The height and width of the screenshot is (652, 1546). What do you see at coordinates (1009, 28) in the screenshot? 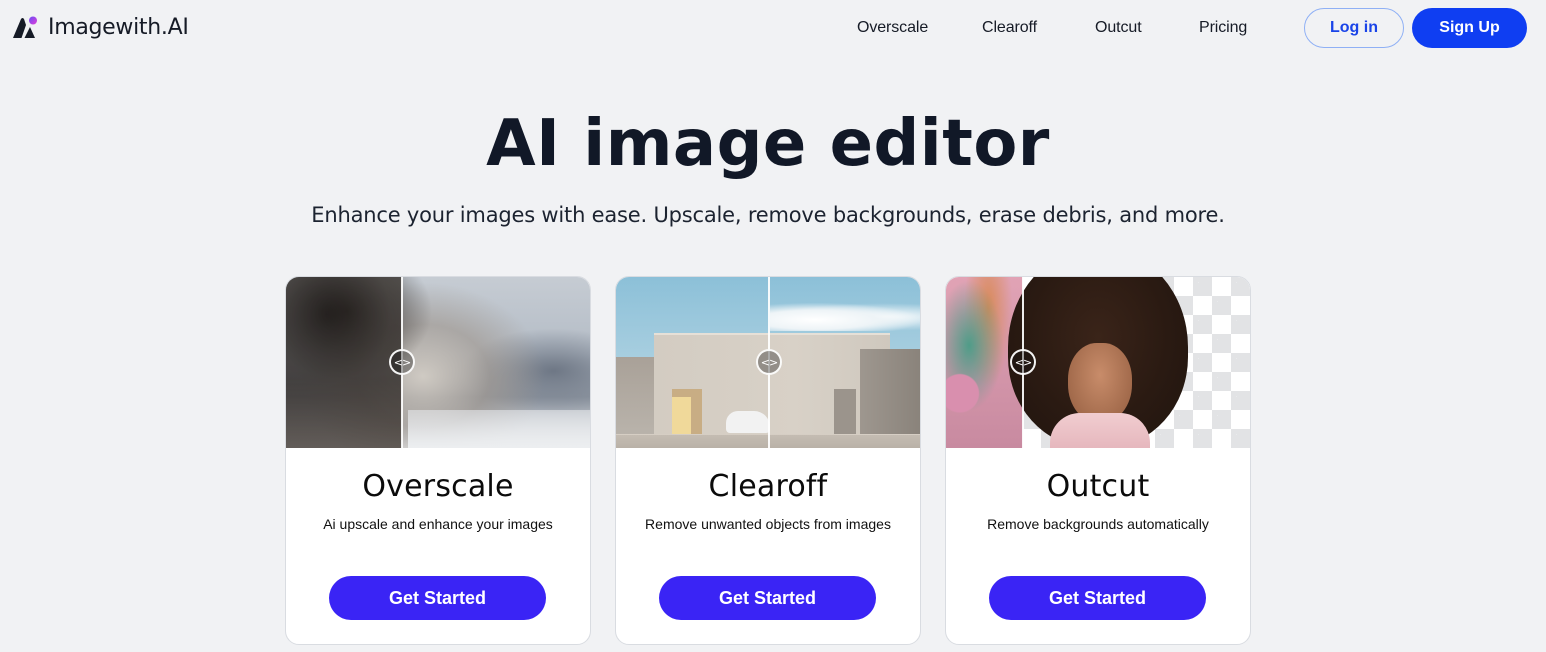
I see `nav-link-clearoff: Clearoff` at bounding box center [1009, 28].